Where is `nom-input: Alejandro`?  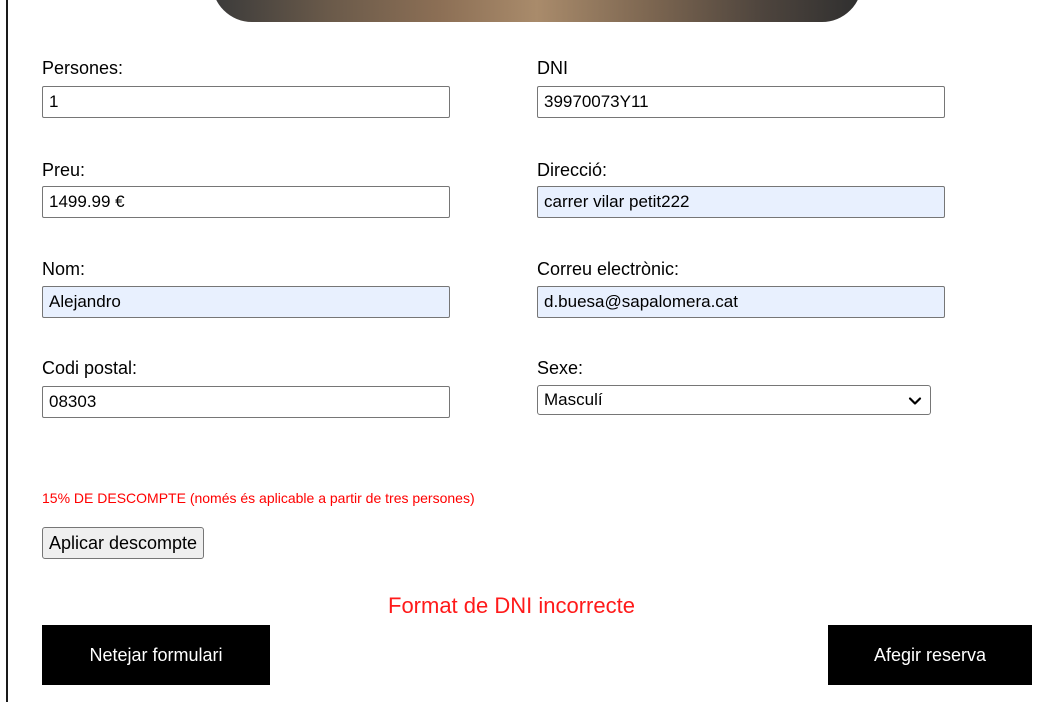 nom-input: Alejandro is located at coordinates (246, 302).